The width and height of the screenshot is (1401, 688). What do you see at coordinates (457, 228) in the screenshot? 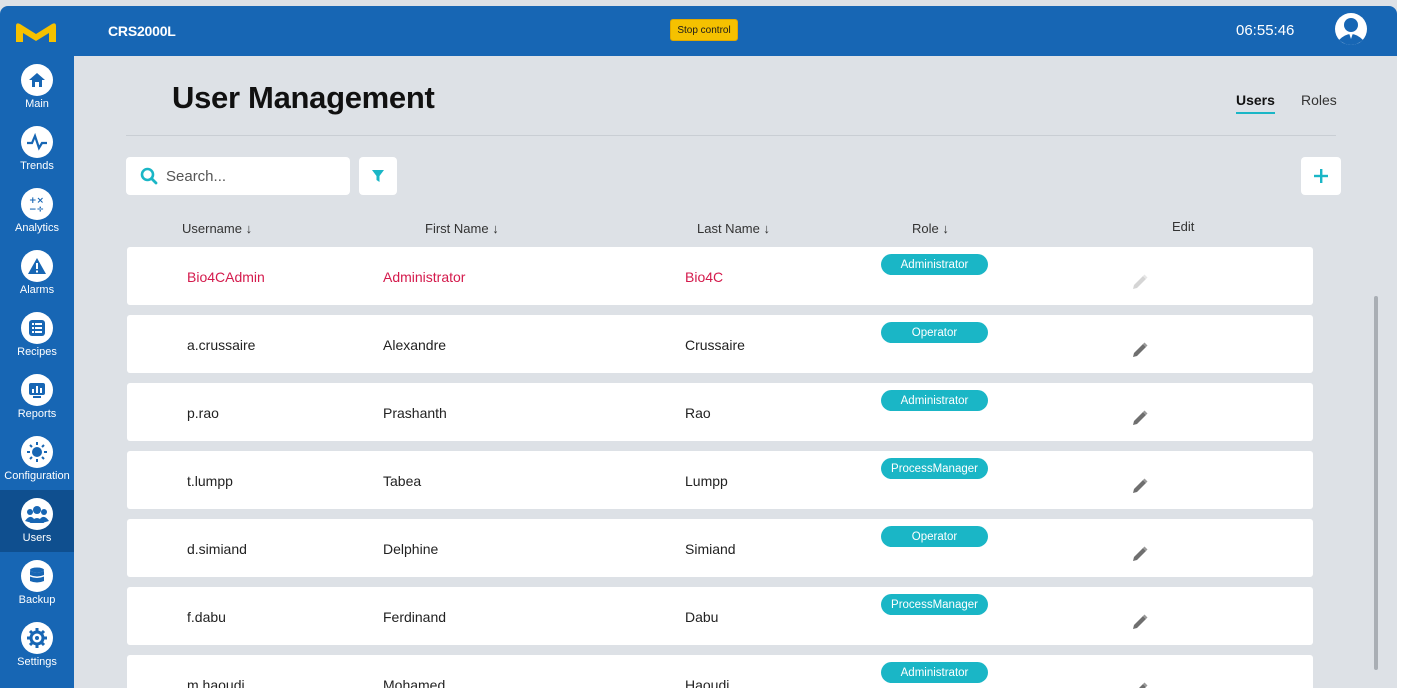
I see `column-header-label: First Name` at bounding box center [457, 228].